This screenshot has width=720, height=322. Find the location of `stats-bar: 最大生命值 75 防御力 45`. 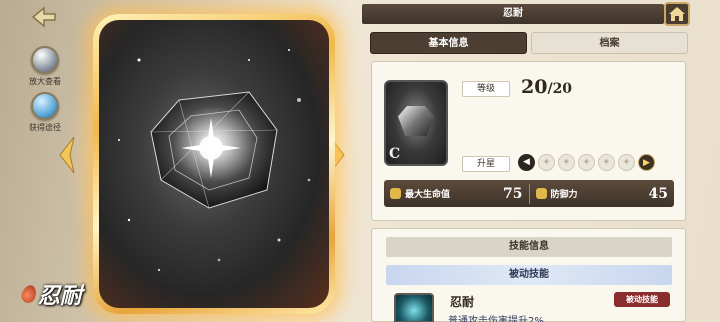

stats-bar: 最大生命值 75 防御力 45 is located at coordinates (529, 193).